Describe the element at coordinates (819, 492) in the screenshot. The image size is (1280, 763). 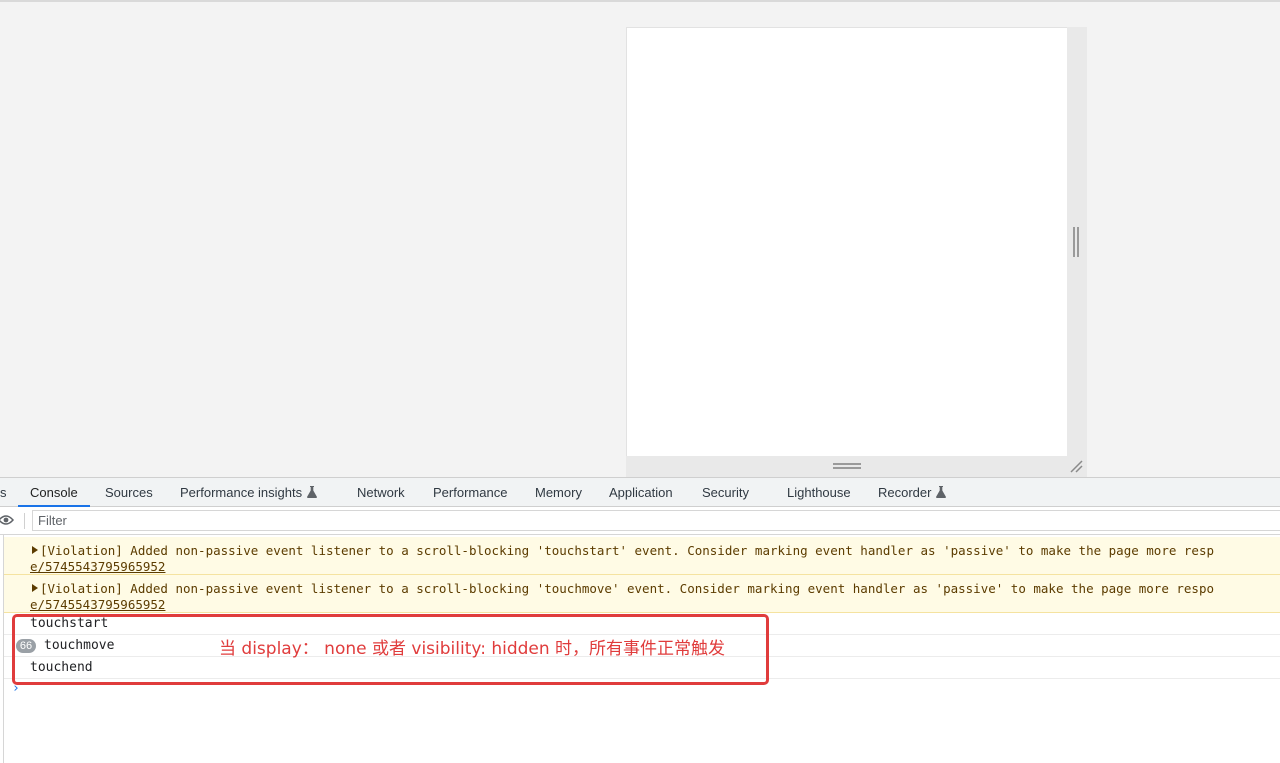
I see `tab-lighthouse: Lighthouse` at that location.